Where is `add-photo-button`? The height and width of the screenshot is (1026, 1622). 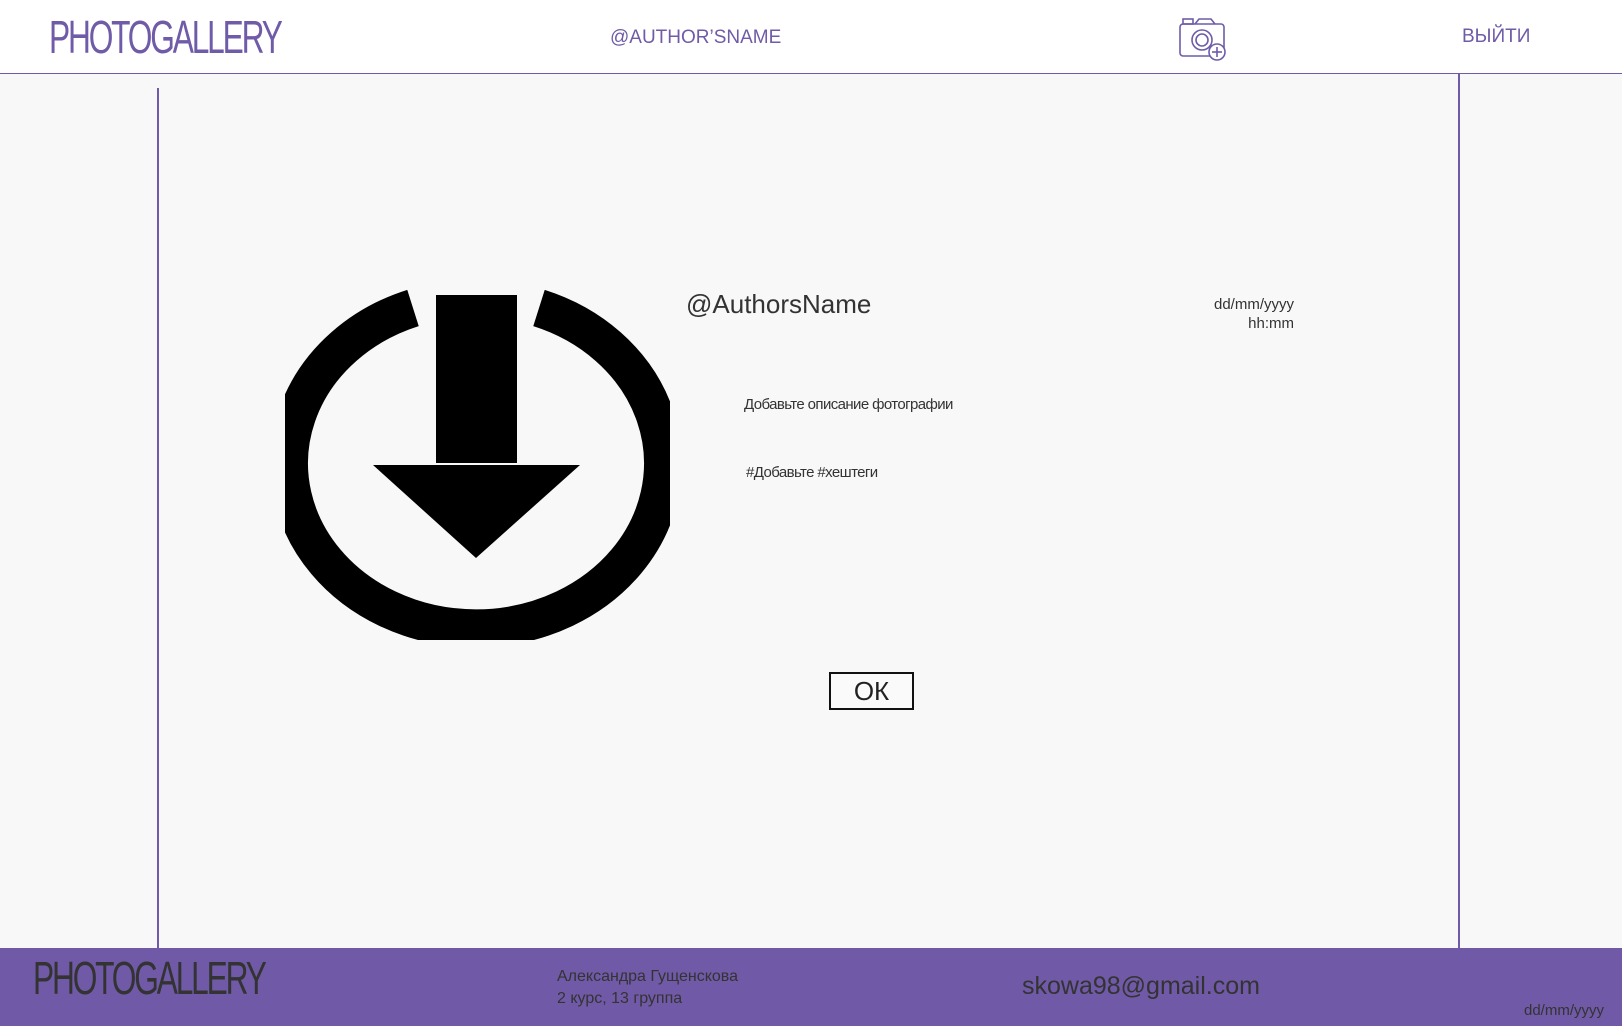
add-photo-button is located at coordinates (1204, 39).